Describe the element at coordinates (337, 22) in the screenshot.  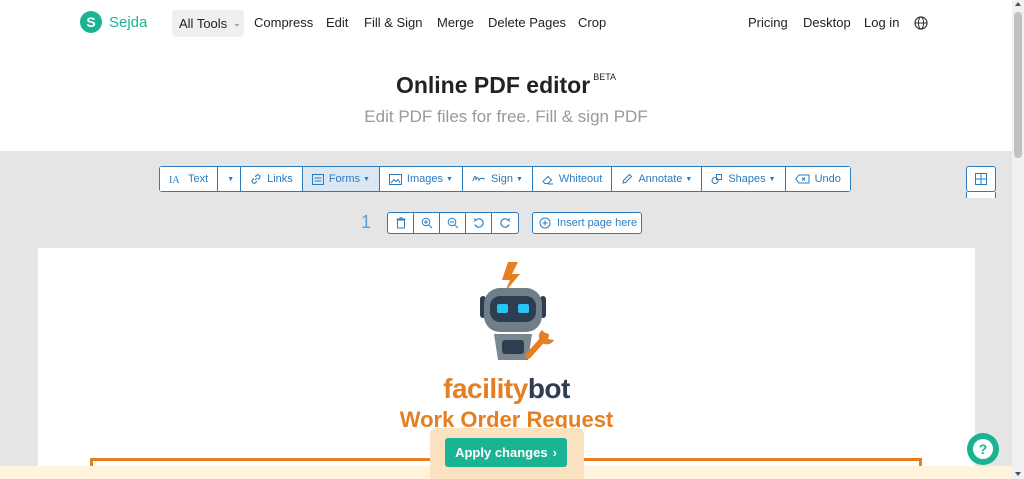
I see `nav-link-edit: Edit` at that location.